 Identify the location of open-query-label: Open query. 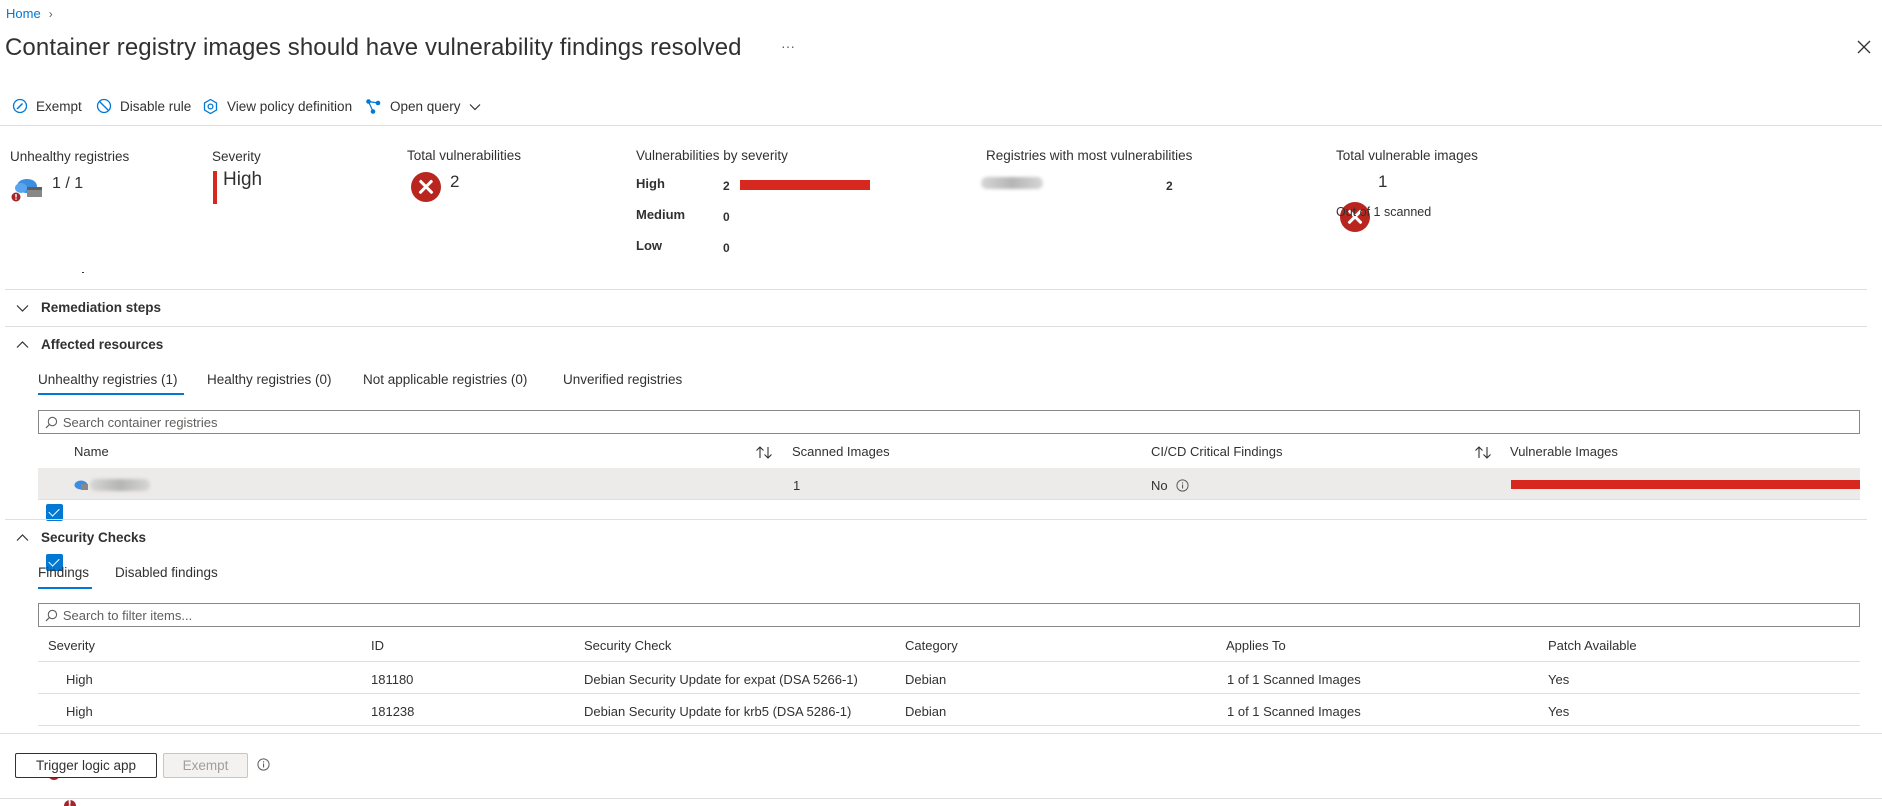
(425, 106).